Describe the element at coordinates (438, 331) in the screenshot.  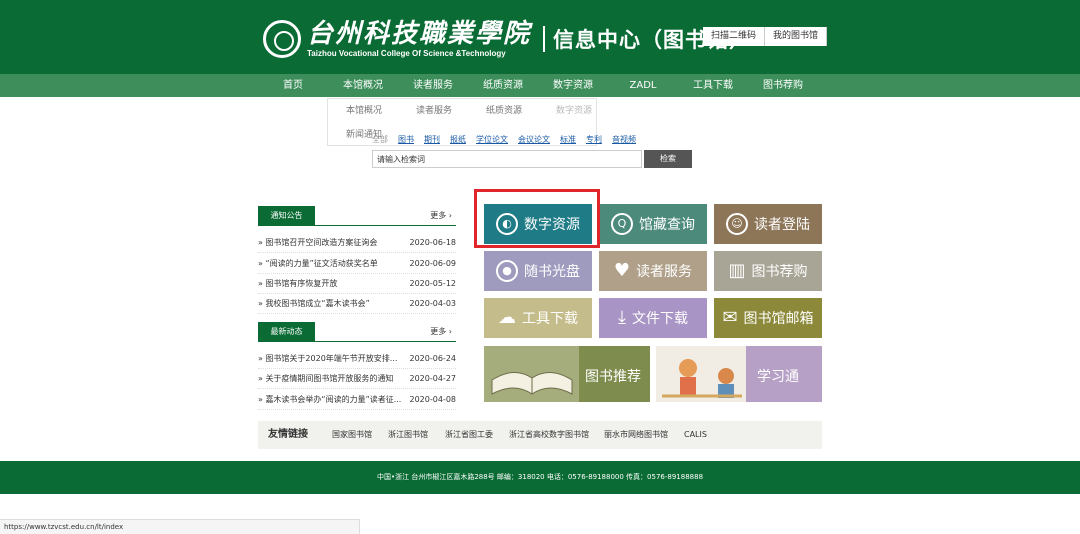
I see `news-more-label: 更多` at that location.